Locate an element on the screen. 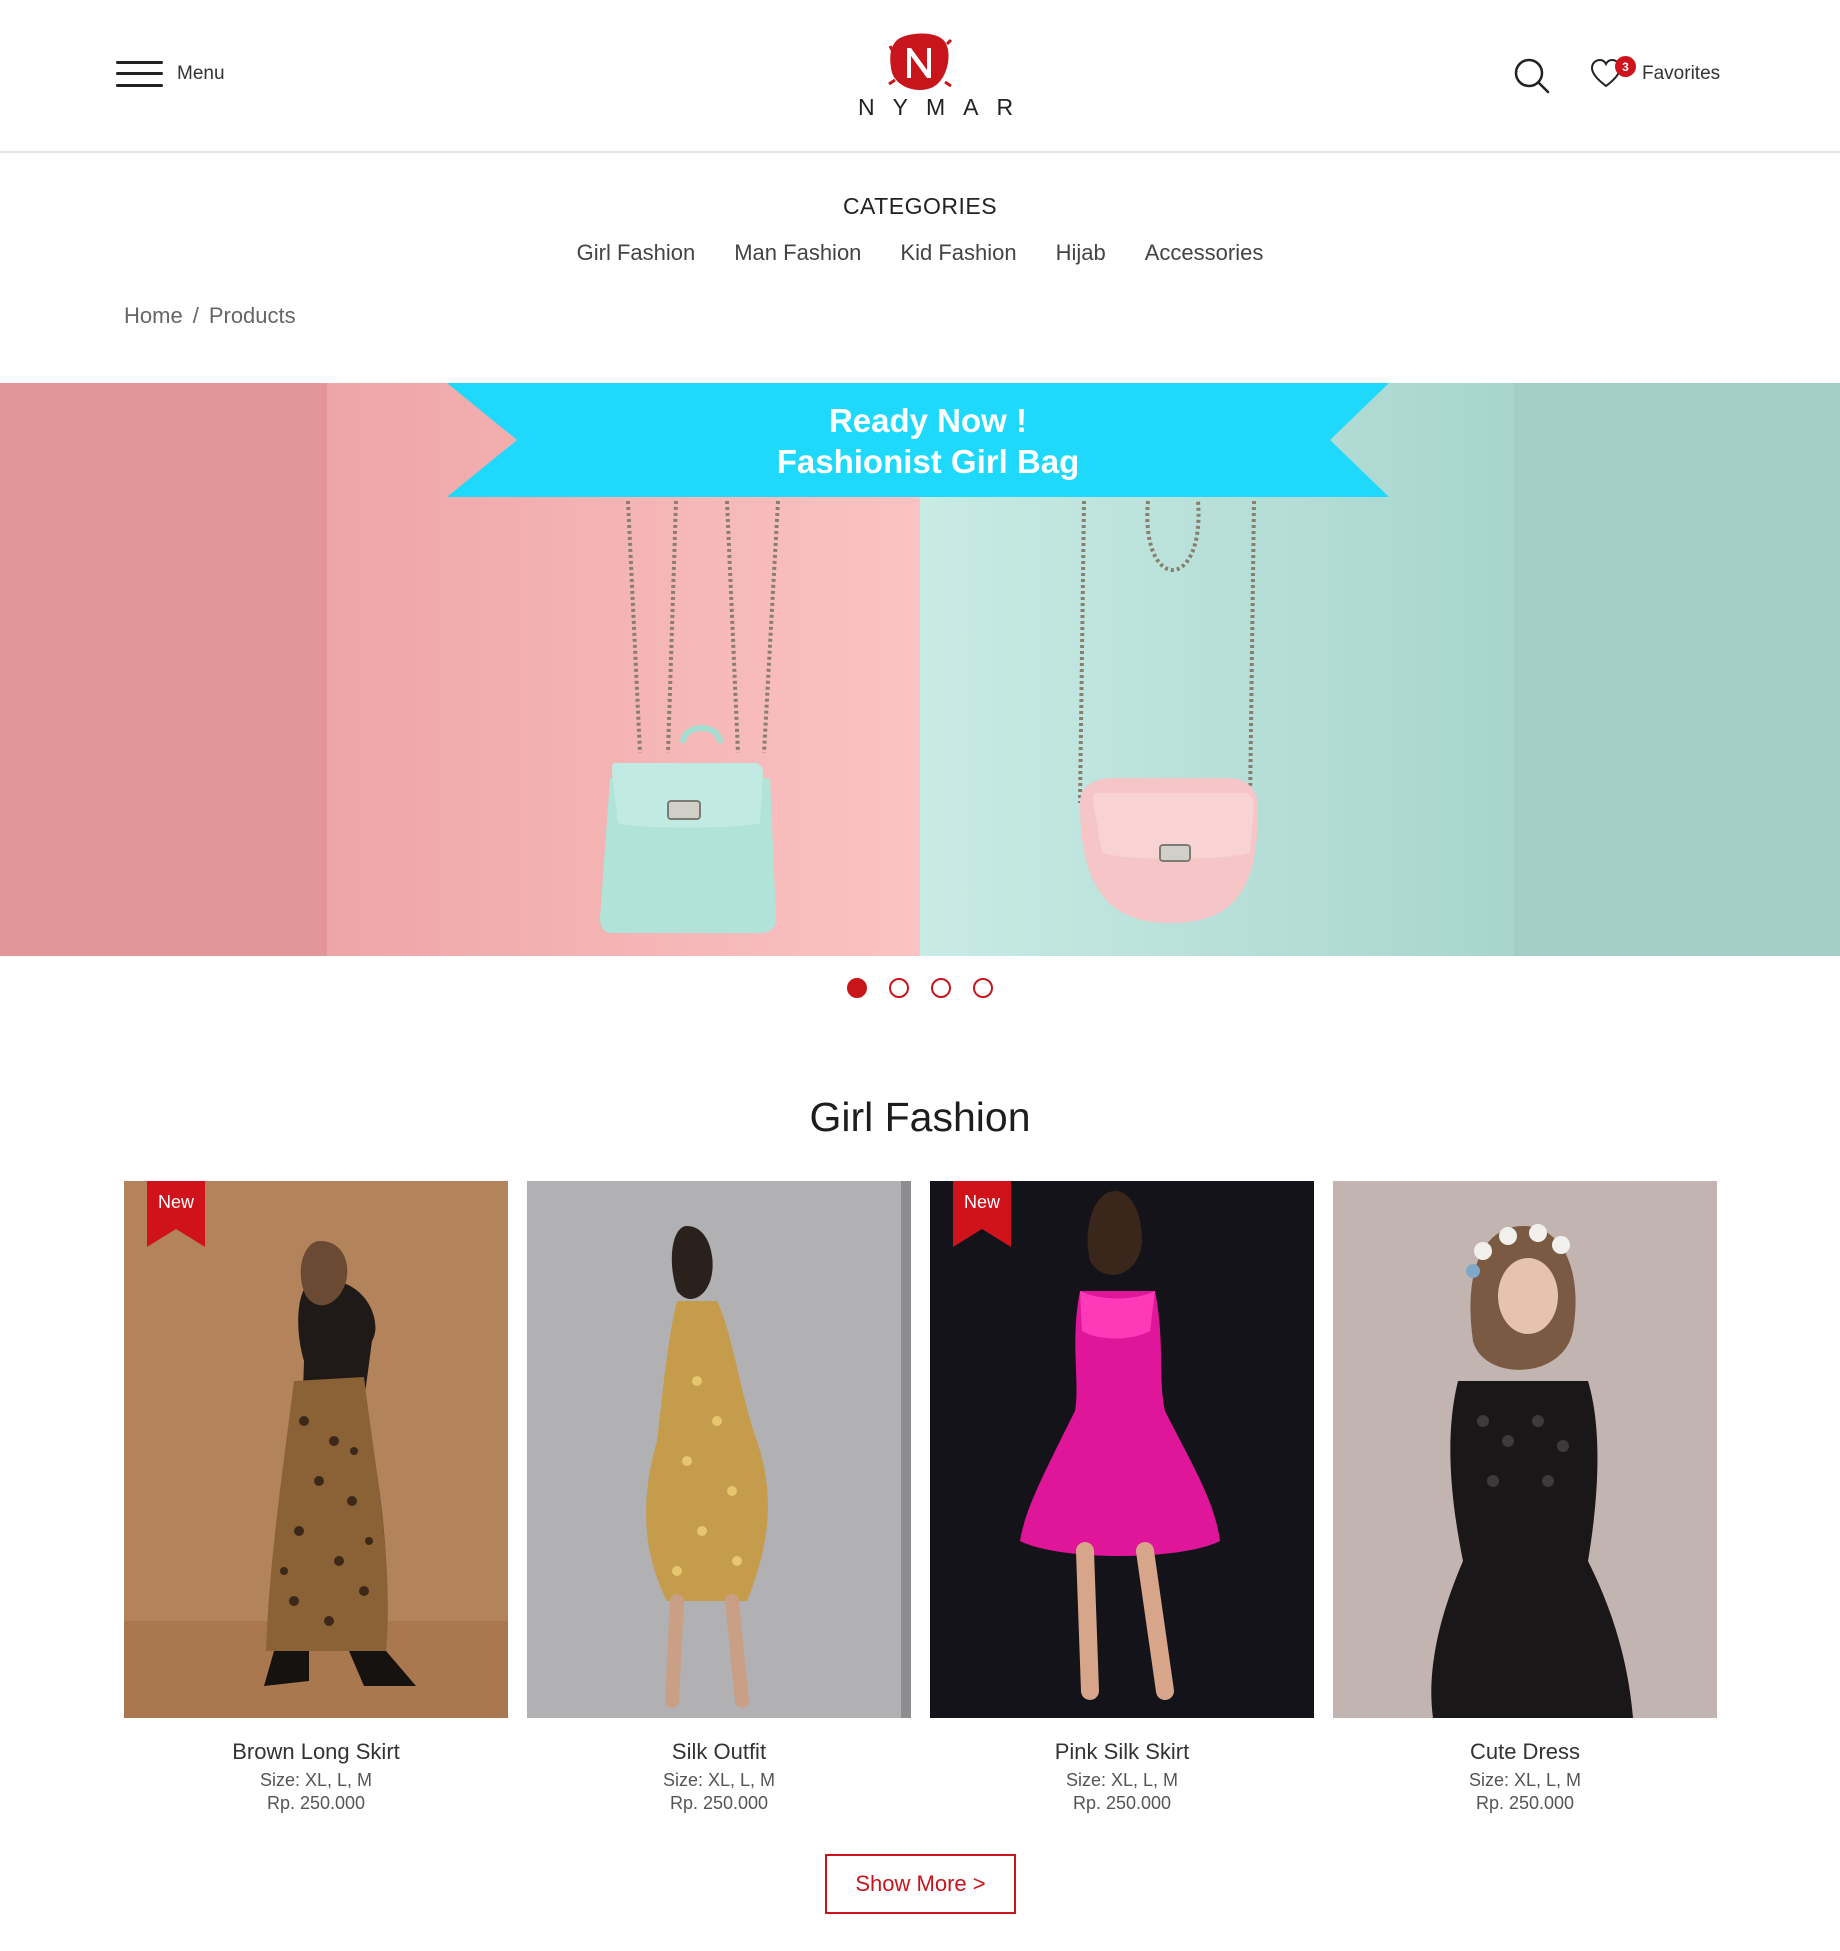  hamburger-icon is located at coordinates (139, 74).